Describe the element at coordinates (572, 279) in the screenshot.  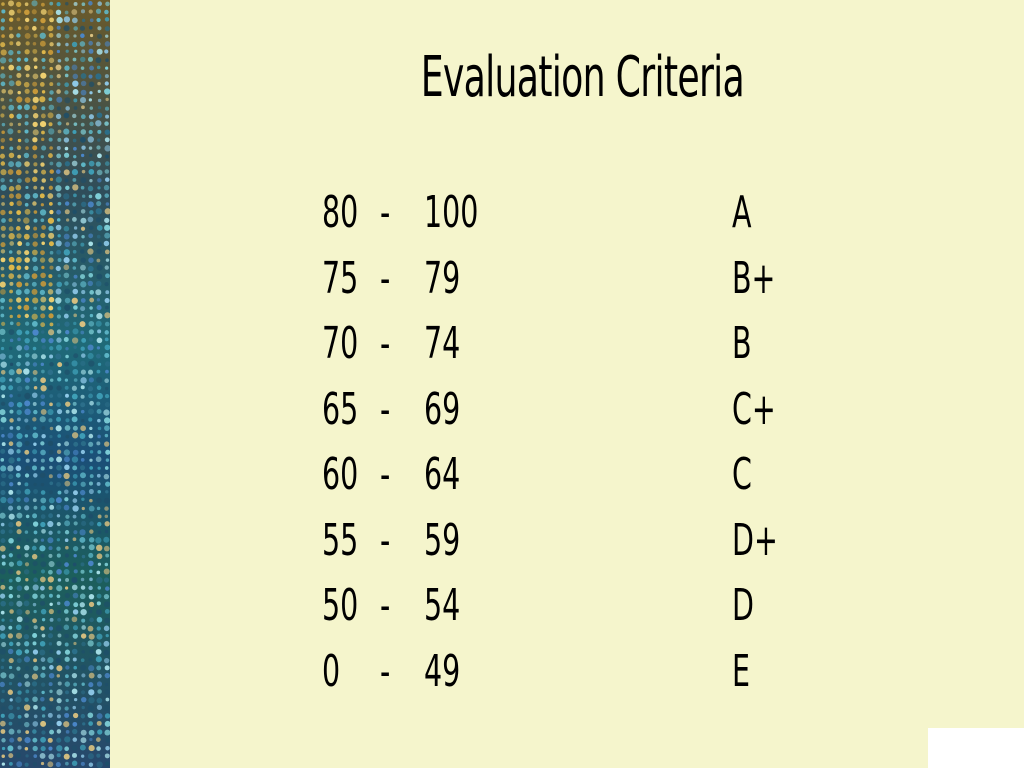
I see `grade-row: 75 - 79 B+` at that location.